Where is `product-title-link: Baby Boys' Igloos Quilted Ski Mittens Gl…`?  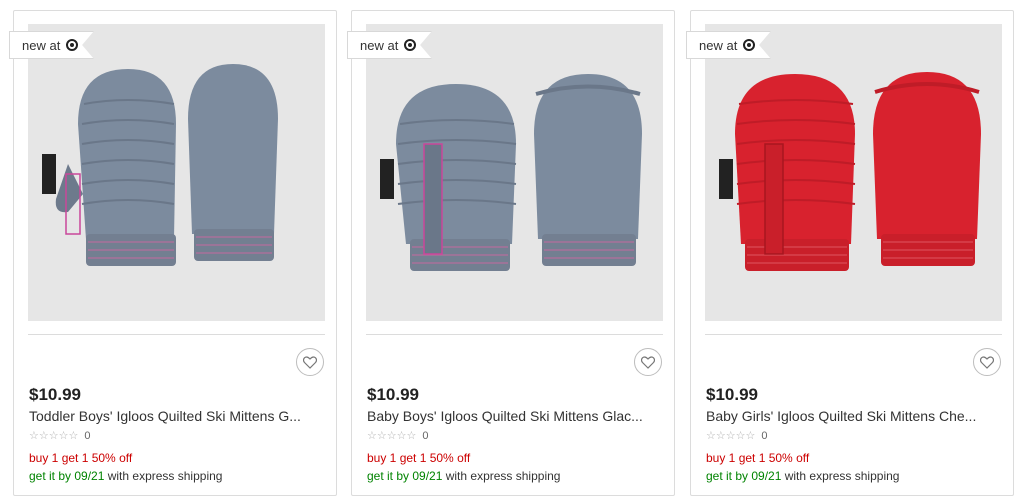
product-title-link: Baby Boys' Igloos Quilted Ski Mittens Gl… is located at coordinates (505, 416).